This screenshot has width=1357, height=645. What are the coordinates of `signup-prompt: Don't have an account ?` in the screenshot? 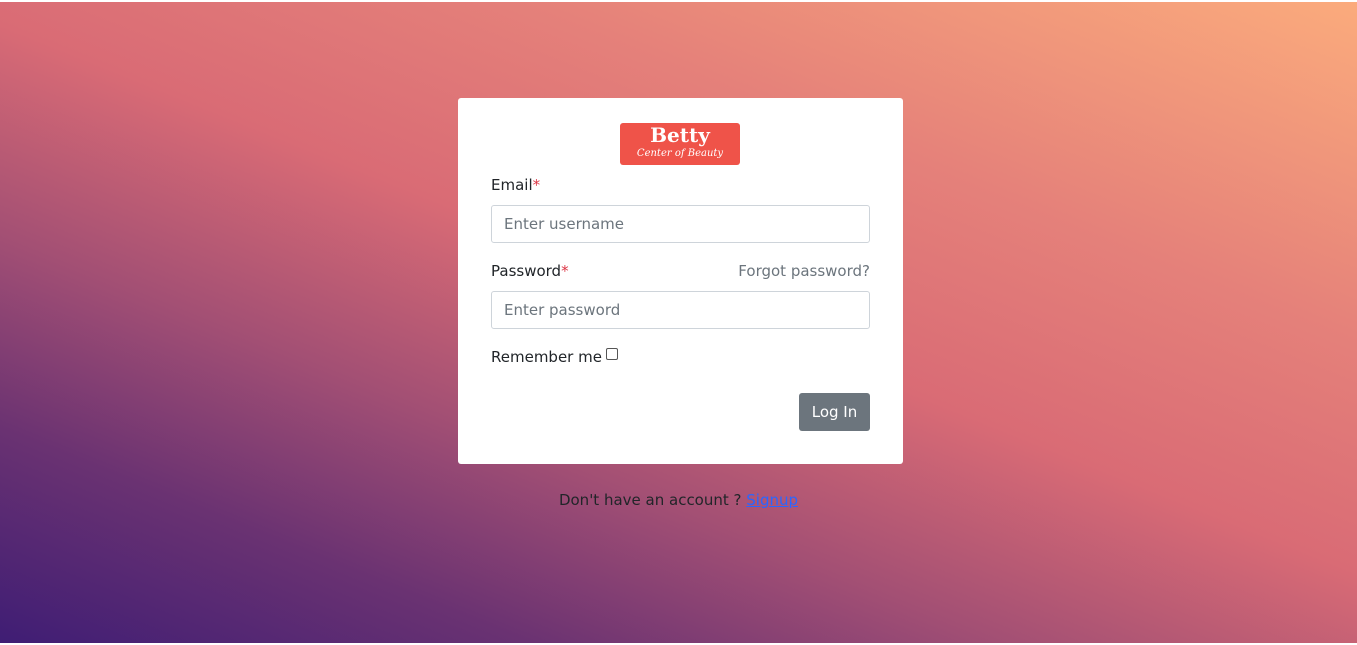 It's located at (650, 500).